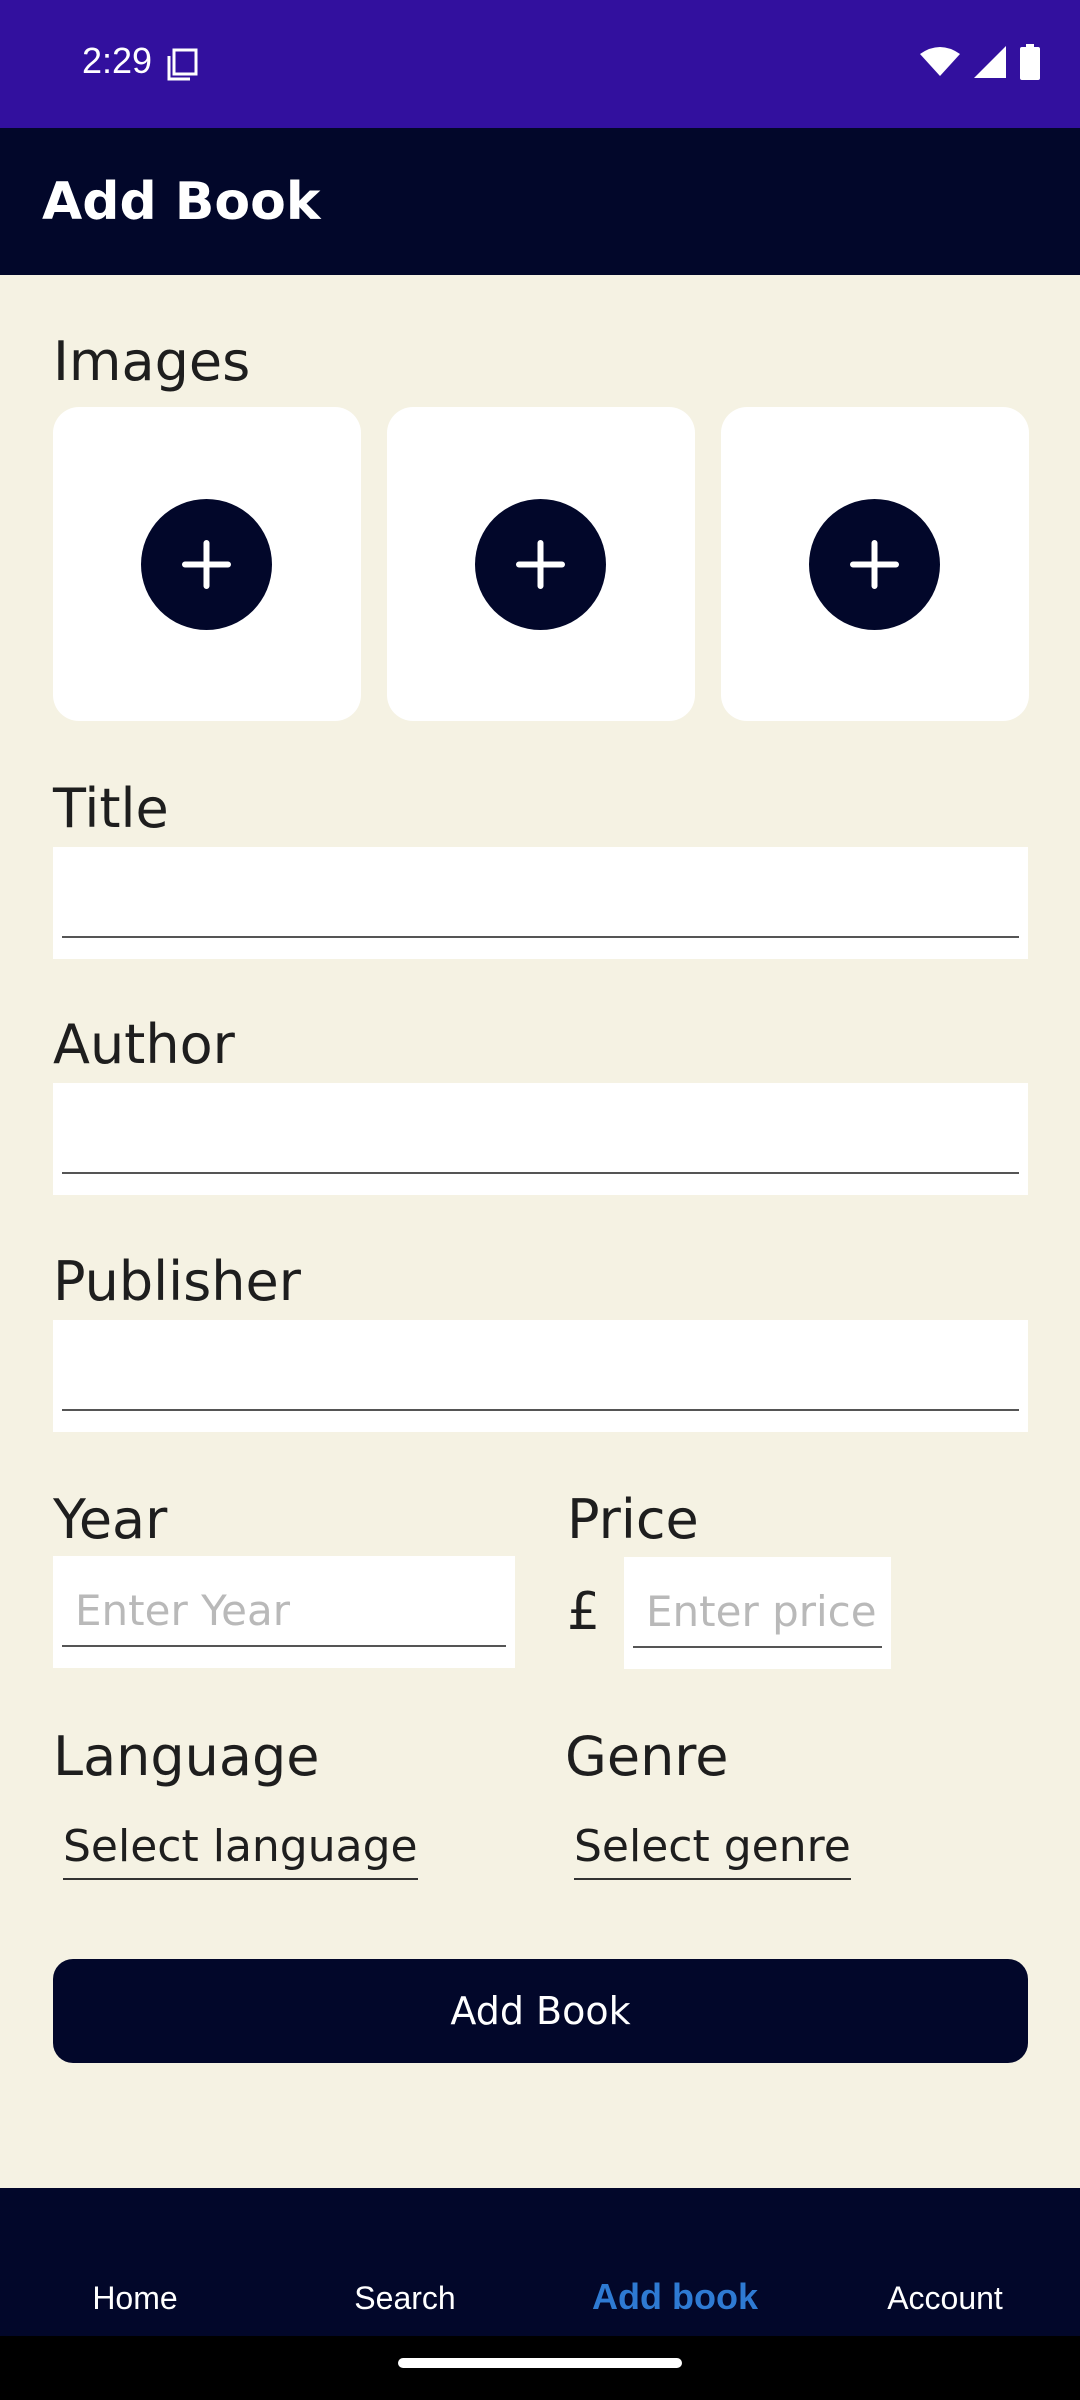 Image resolution: width=1080 pixels, height=2400 pixels. I want to click on year-field: Enter Year, so click(284, 1612).